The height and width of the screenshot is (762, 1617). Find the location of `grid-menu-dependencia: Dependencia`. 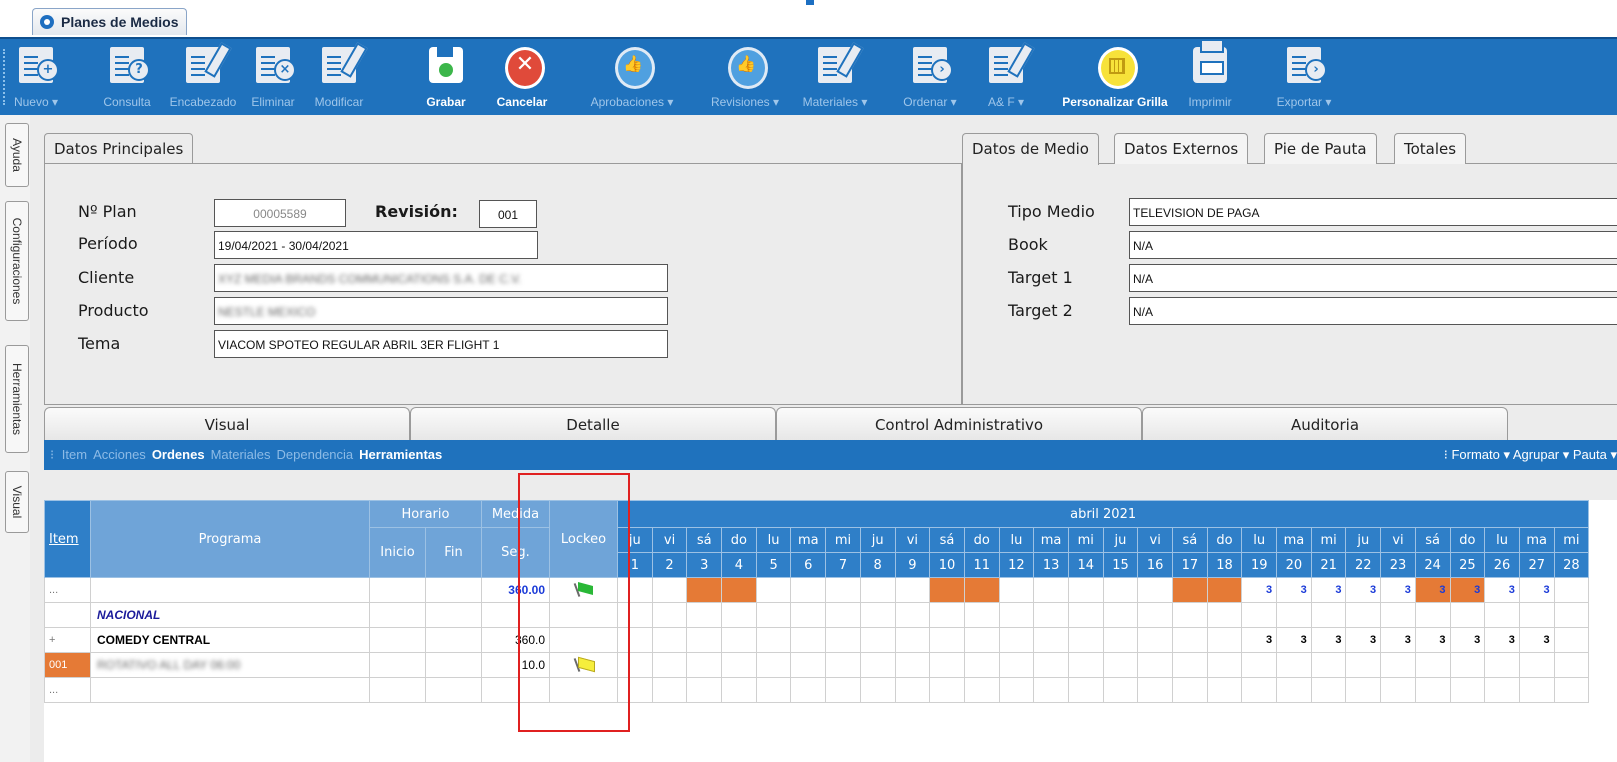

grid-menu-dependencia: Dependencia is located at coordinates (315, 455).